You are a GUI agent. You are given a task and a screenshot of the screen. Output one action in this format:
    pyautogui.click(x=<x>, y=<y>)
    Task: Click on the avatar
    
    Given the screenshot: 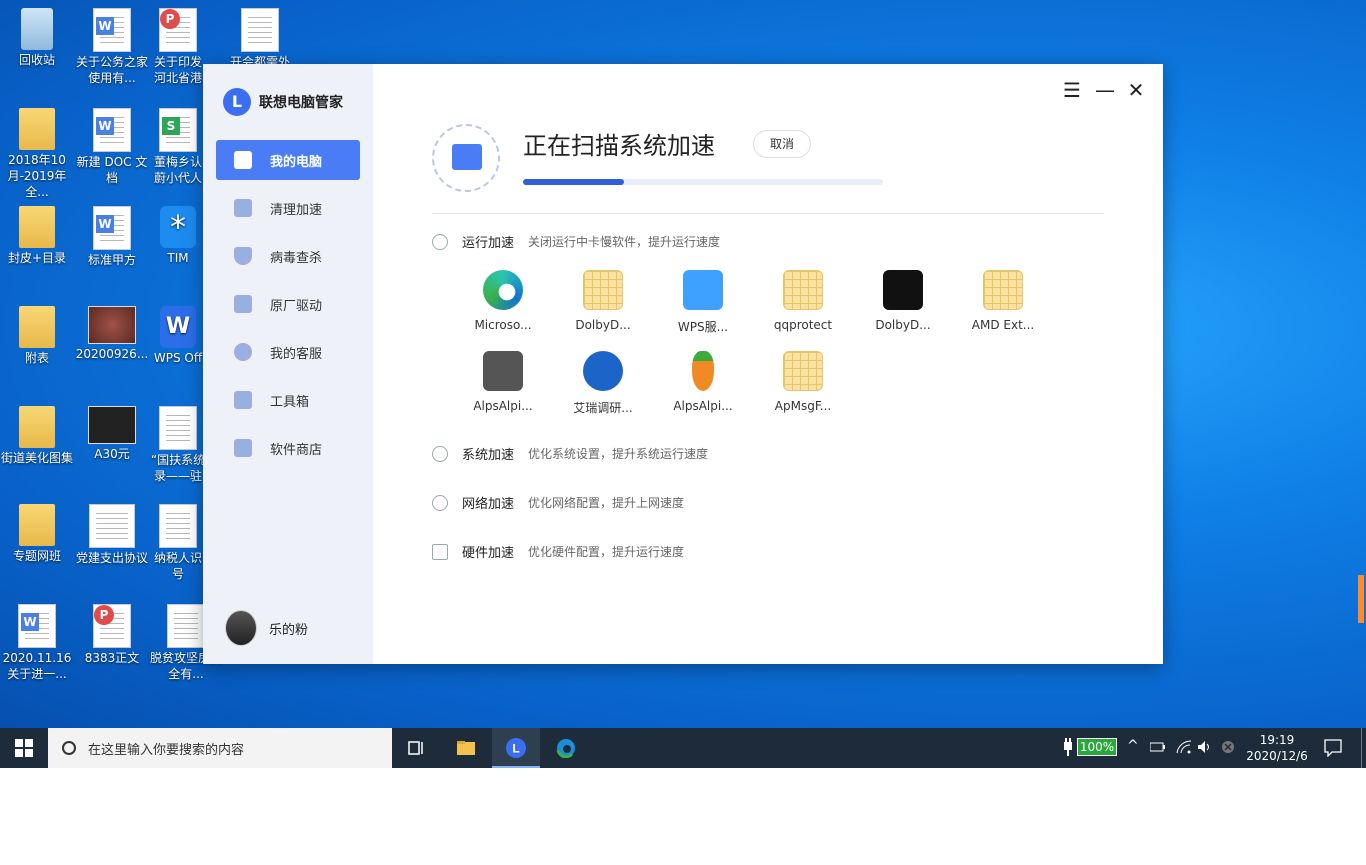 What is the action you would take?
    pyautogui.click(x=241, y=628)
    